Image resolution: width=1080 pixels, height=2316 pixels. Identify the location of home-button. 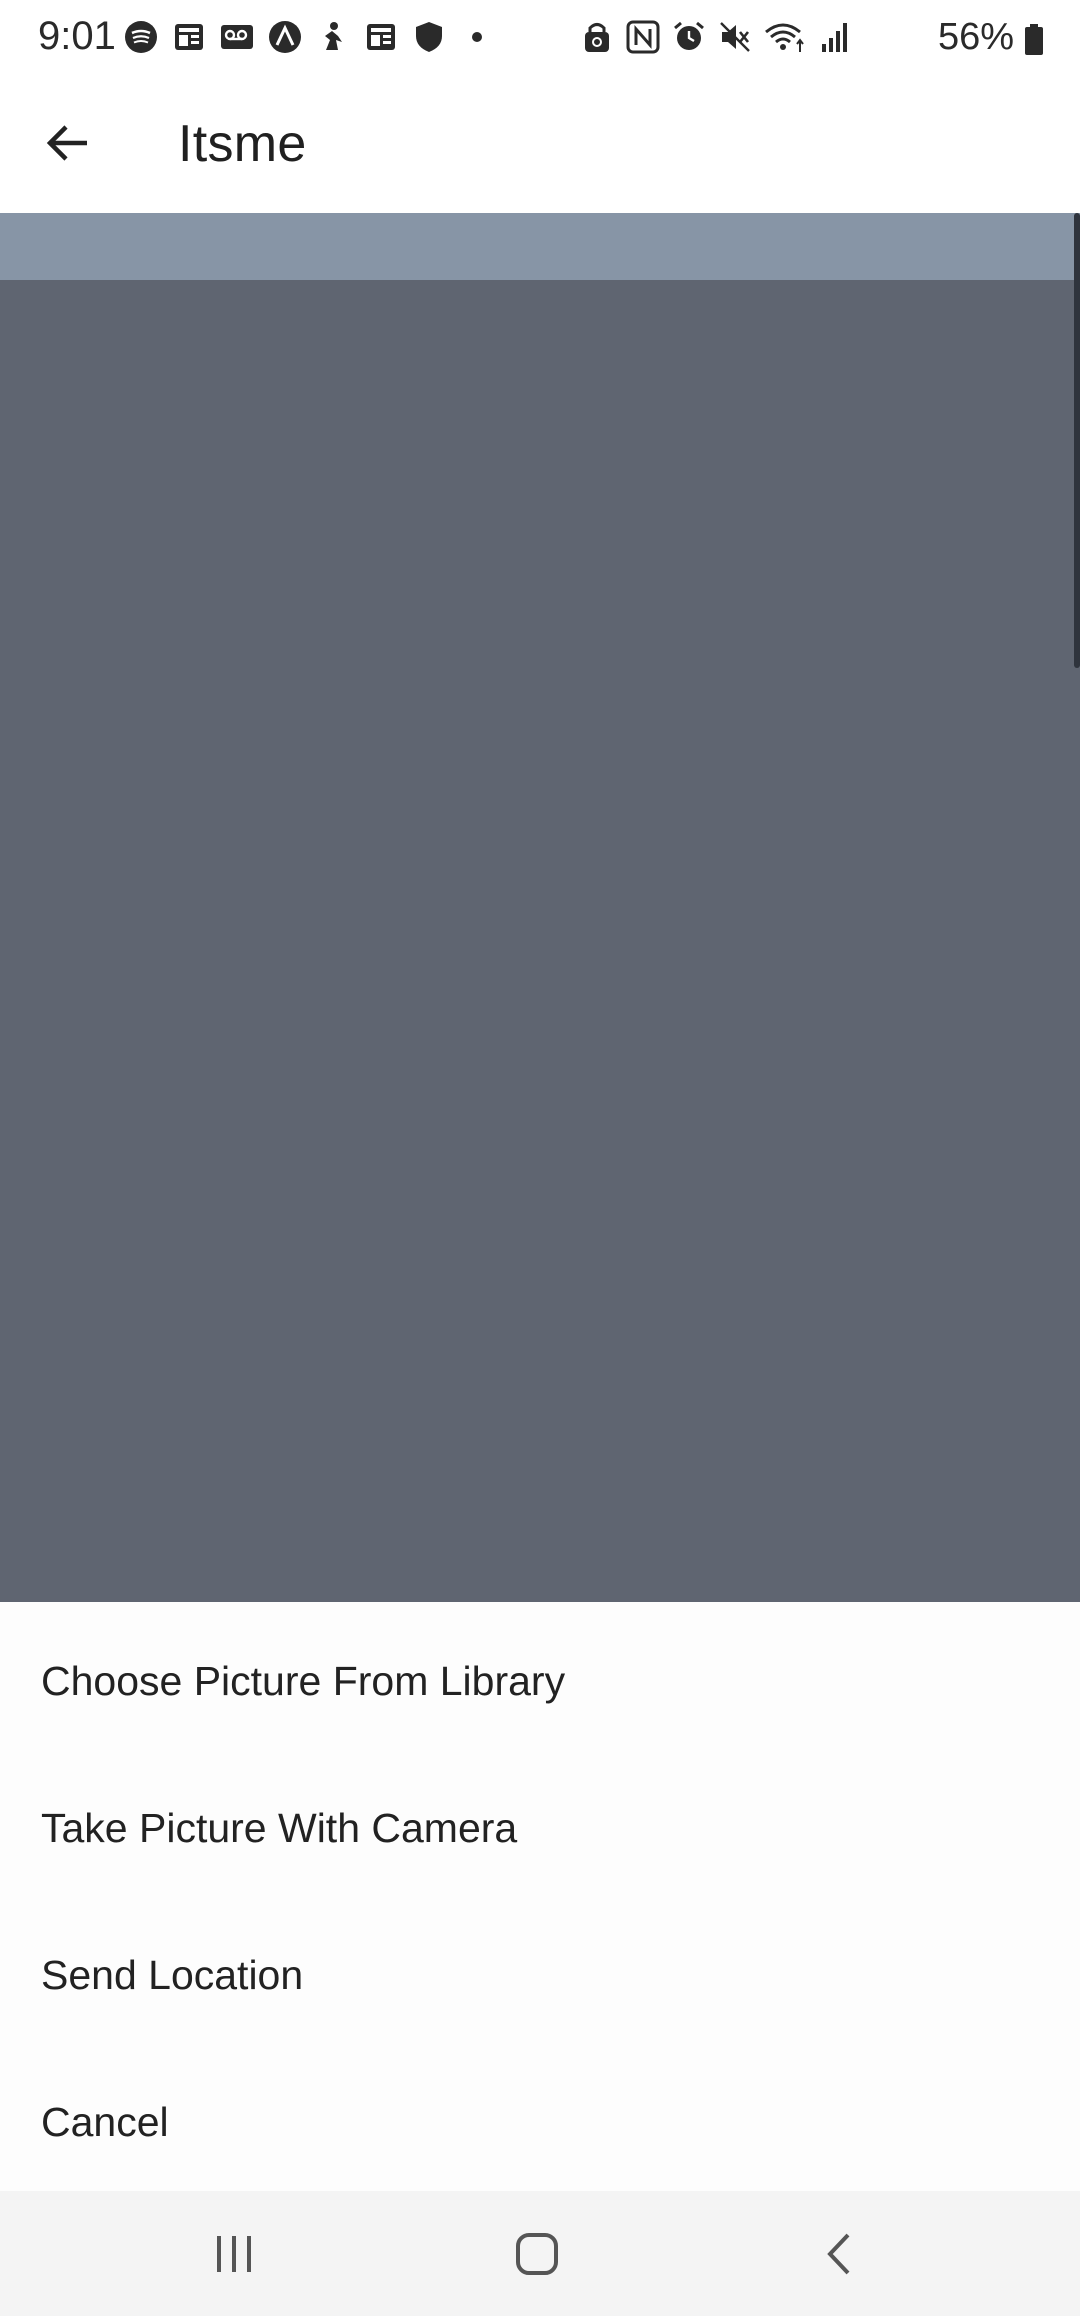
(537, 2254).